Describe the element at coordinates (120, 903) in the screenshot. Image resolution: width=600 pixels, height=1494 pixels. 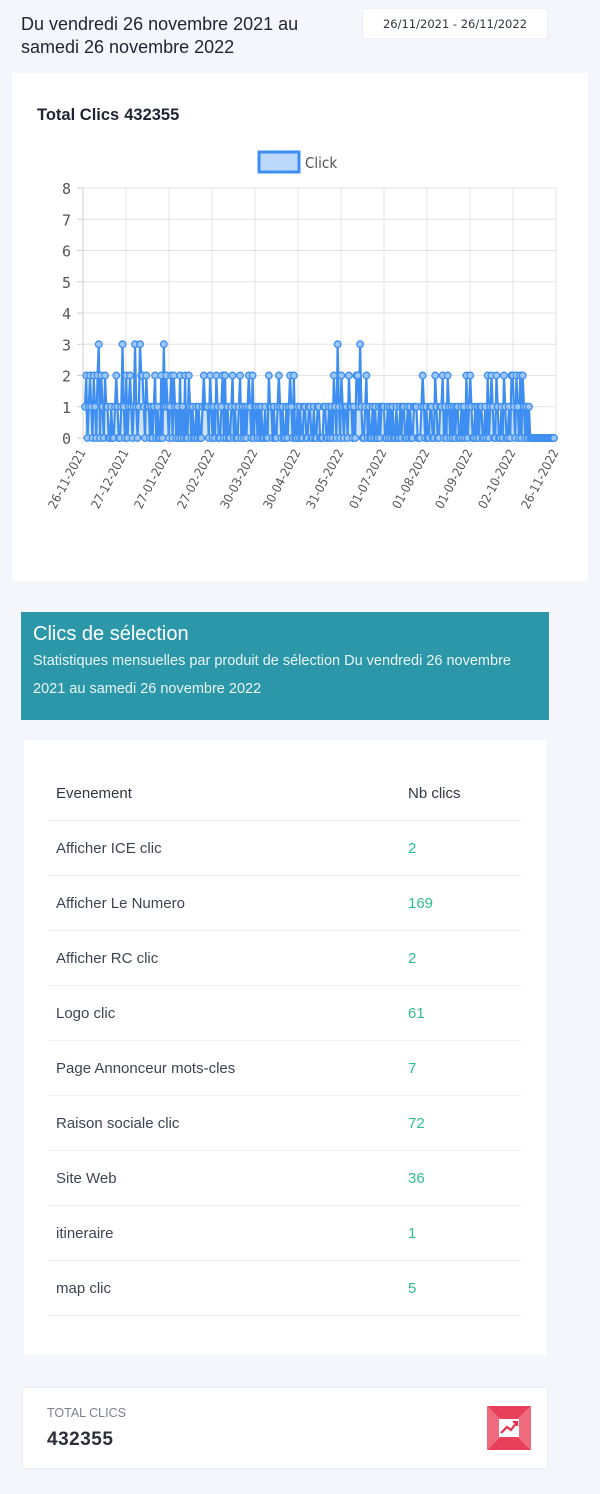
I see `event-name: Afficher Le Numero` at that location.